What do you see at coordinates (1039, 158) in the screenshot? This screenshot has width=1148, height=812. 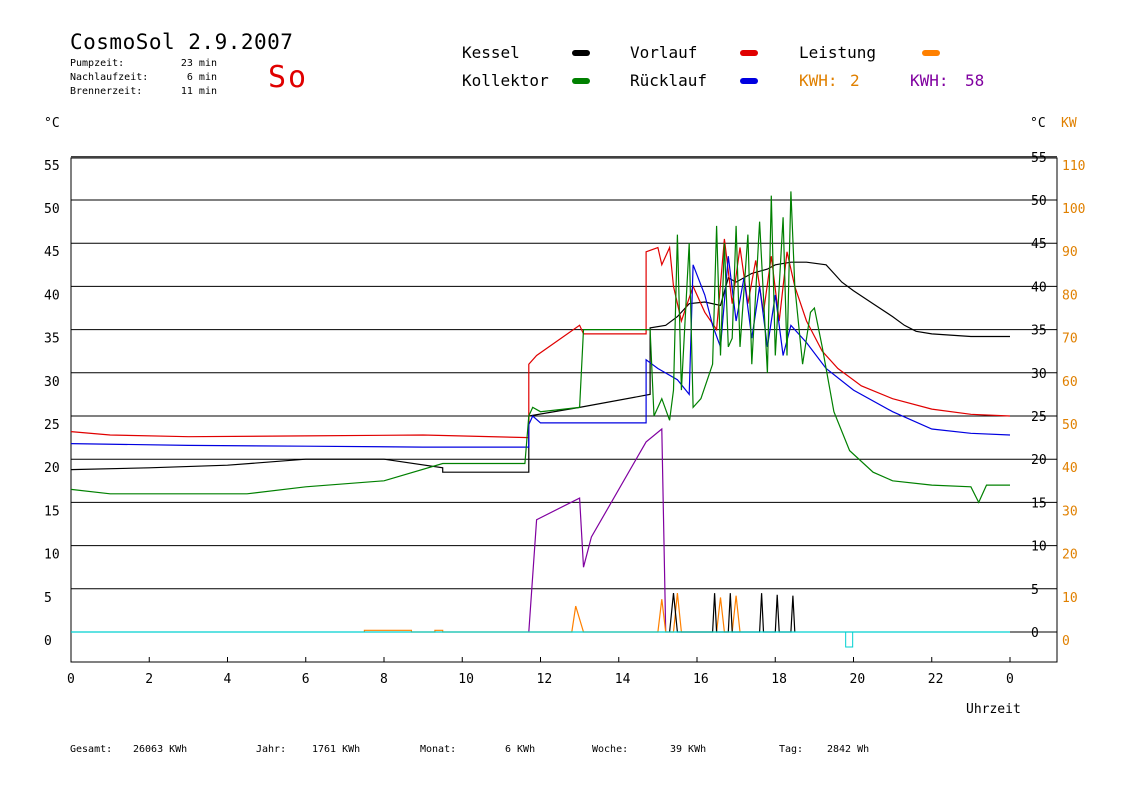 I see `y-tick-right-label: 55` at bounding box center [1039, 158].